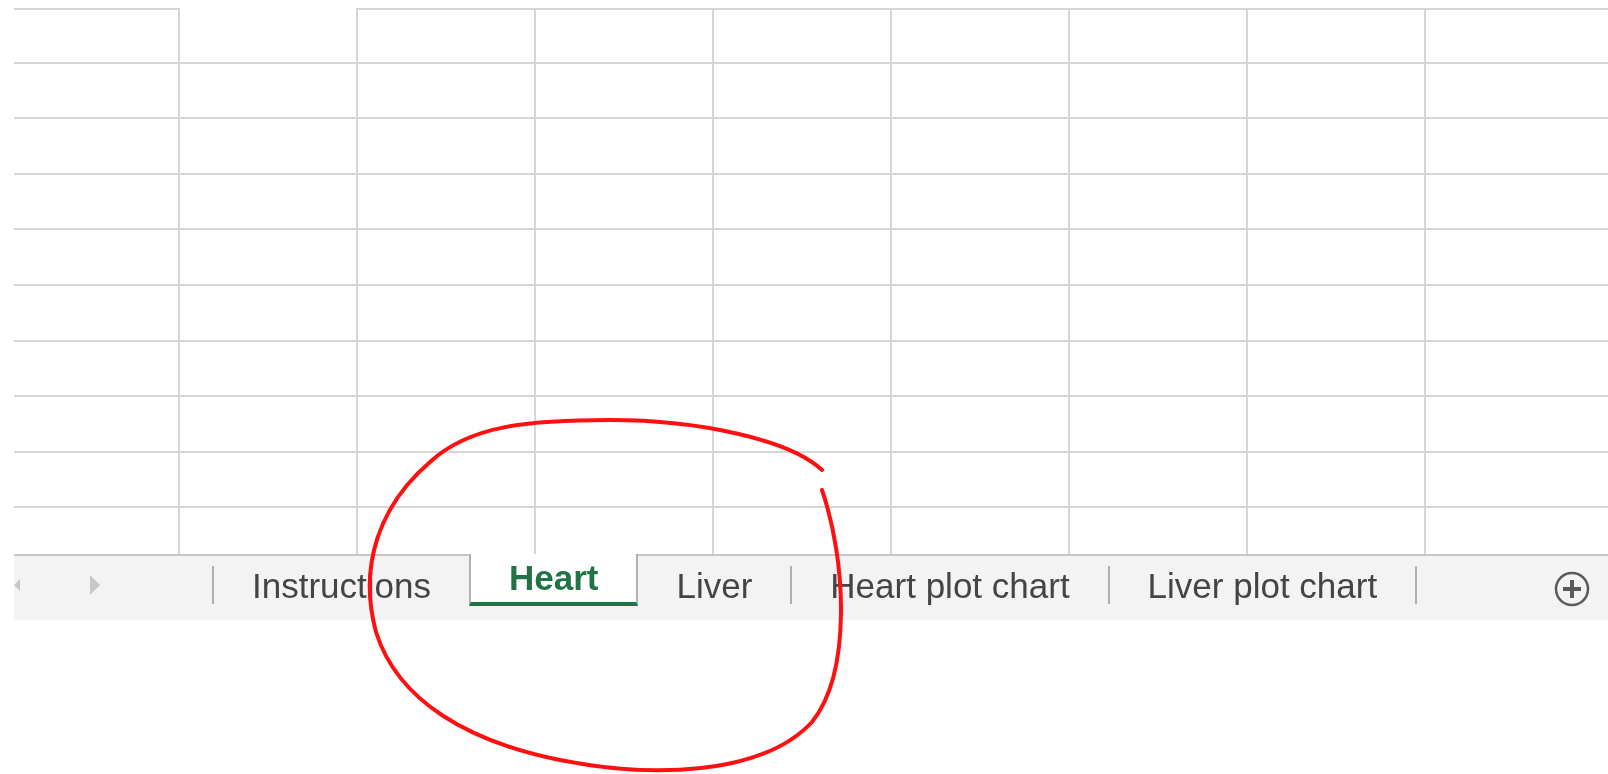 The image size is (1608, 774). I want to click on sheet-tab: Heart, so click(553, 580).